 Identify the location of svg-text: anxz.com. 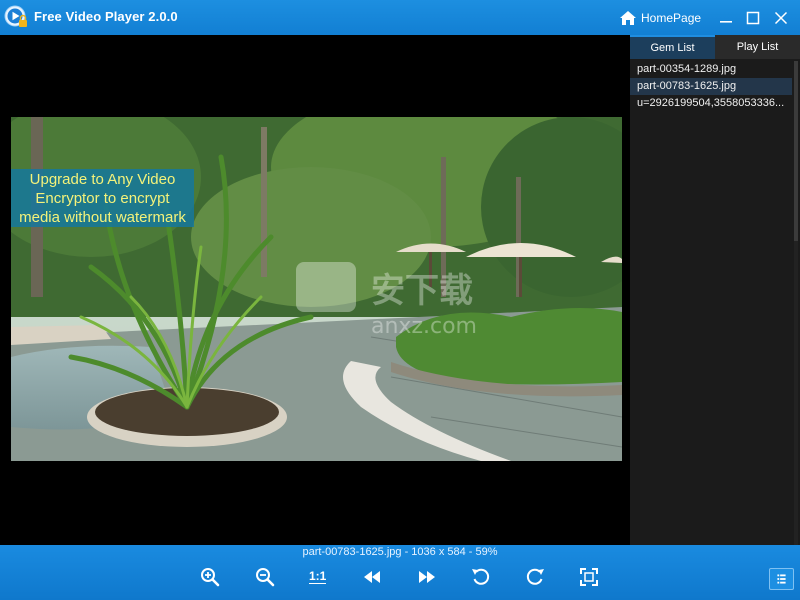
(424, 326).